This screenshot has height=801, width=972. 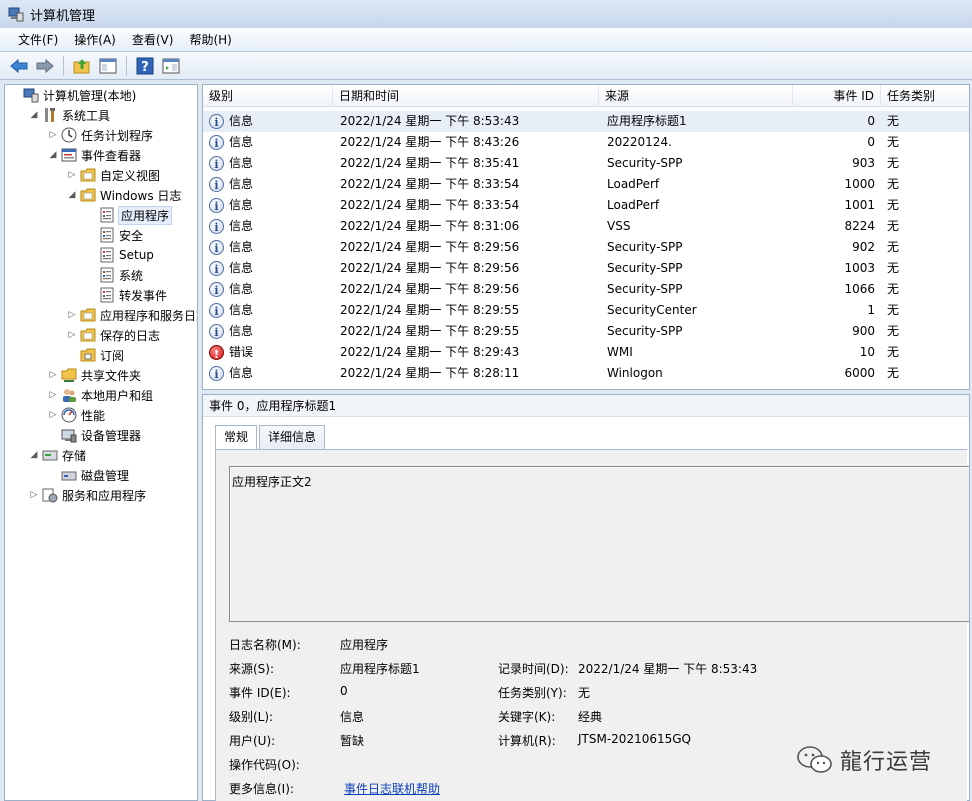 What do you see at coordinates (82, 66) in the screenshot?
I see `up-folder-icon` at bounding box center [82, 66].